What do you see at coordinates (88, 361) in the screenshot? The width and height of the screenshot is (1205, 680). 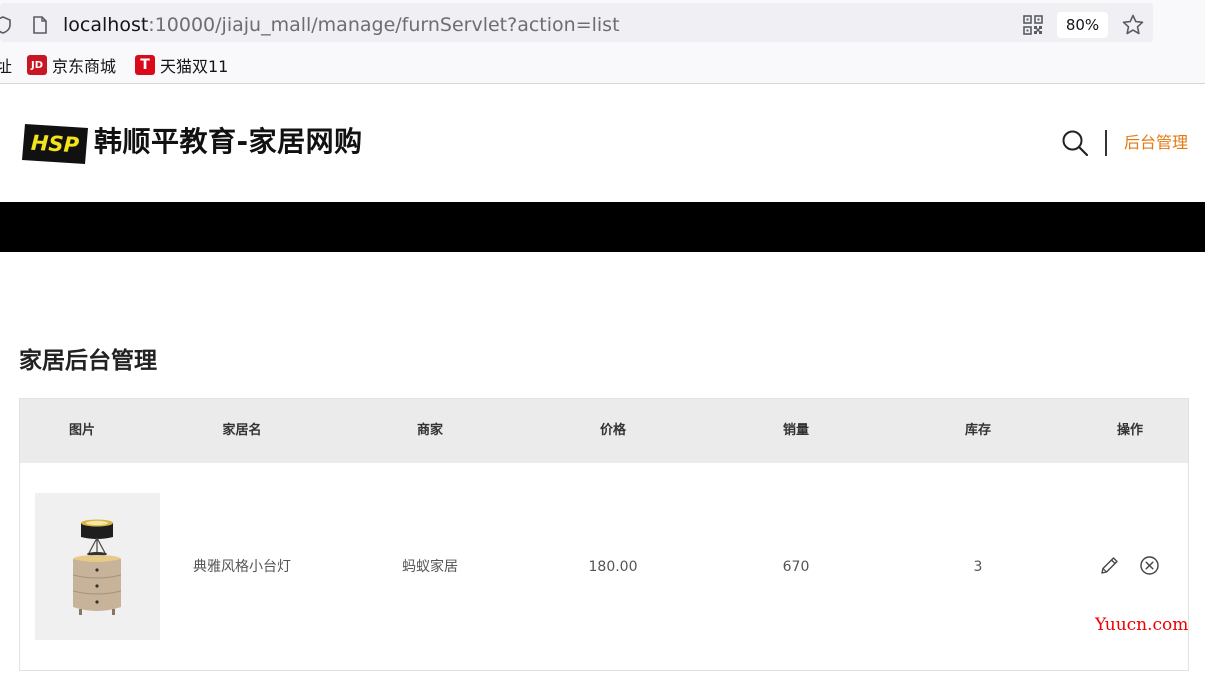 I see `page-title: 家居后台管理` at bounding box center [88, 361].